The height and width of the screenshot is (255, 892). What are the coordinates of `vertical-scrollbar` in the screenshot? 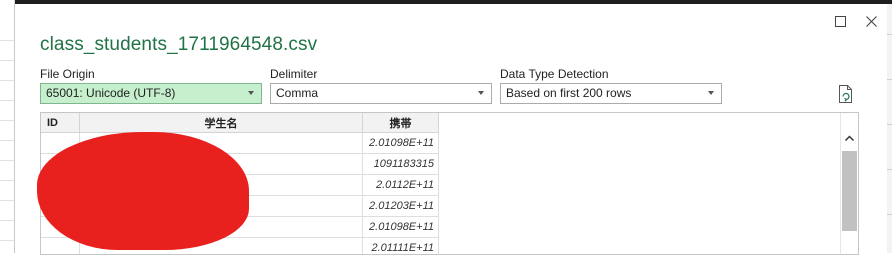 It's located at (849, 183).